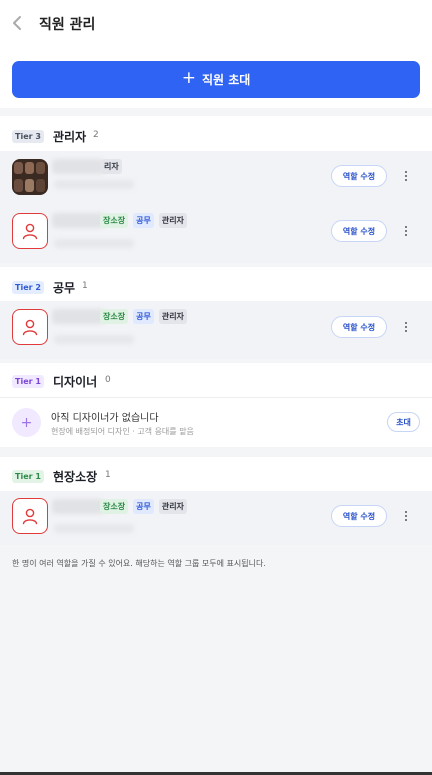 Image resolution: width=432 pixels, height=775 pixels. What do you see at coordinates (105, 418) in the screenshot?
I see `empty-title: 아직 디자이너가 없습니다` at bounding box center [105, 418].